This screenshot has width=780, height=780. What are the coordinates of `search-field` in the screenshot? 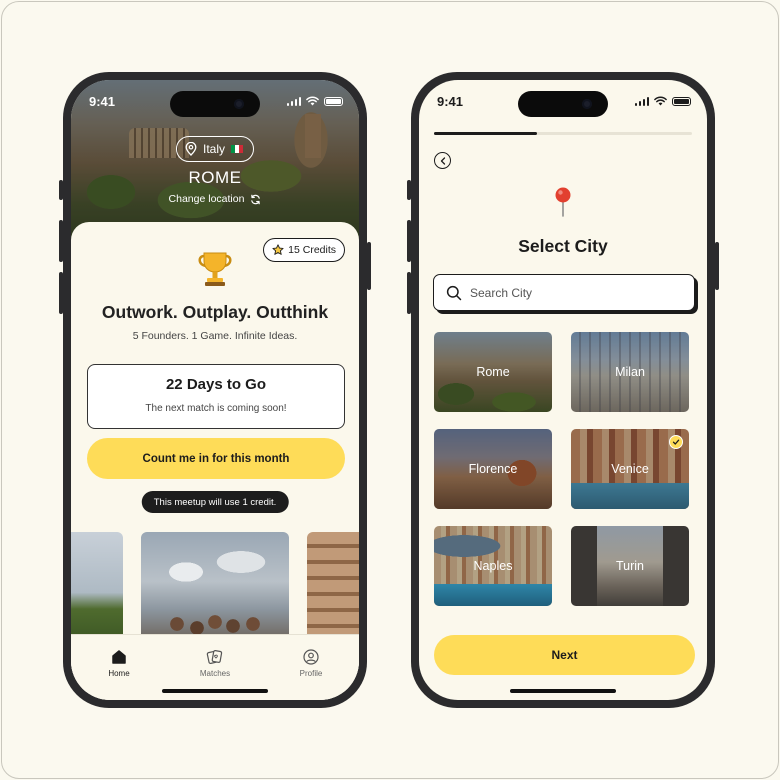 It's located at (564, 292).